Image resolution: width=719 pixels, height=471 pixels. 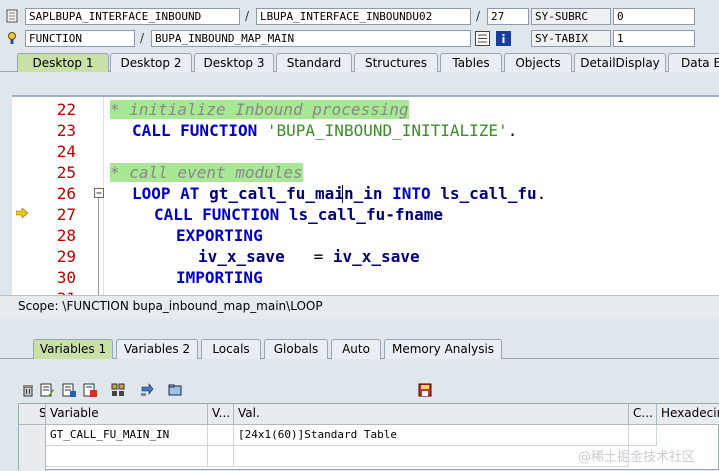 I want to click on code-line-28: EXPORTING, so click(x=219, y=235).